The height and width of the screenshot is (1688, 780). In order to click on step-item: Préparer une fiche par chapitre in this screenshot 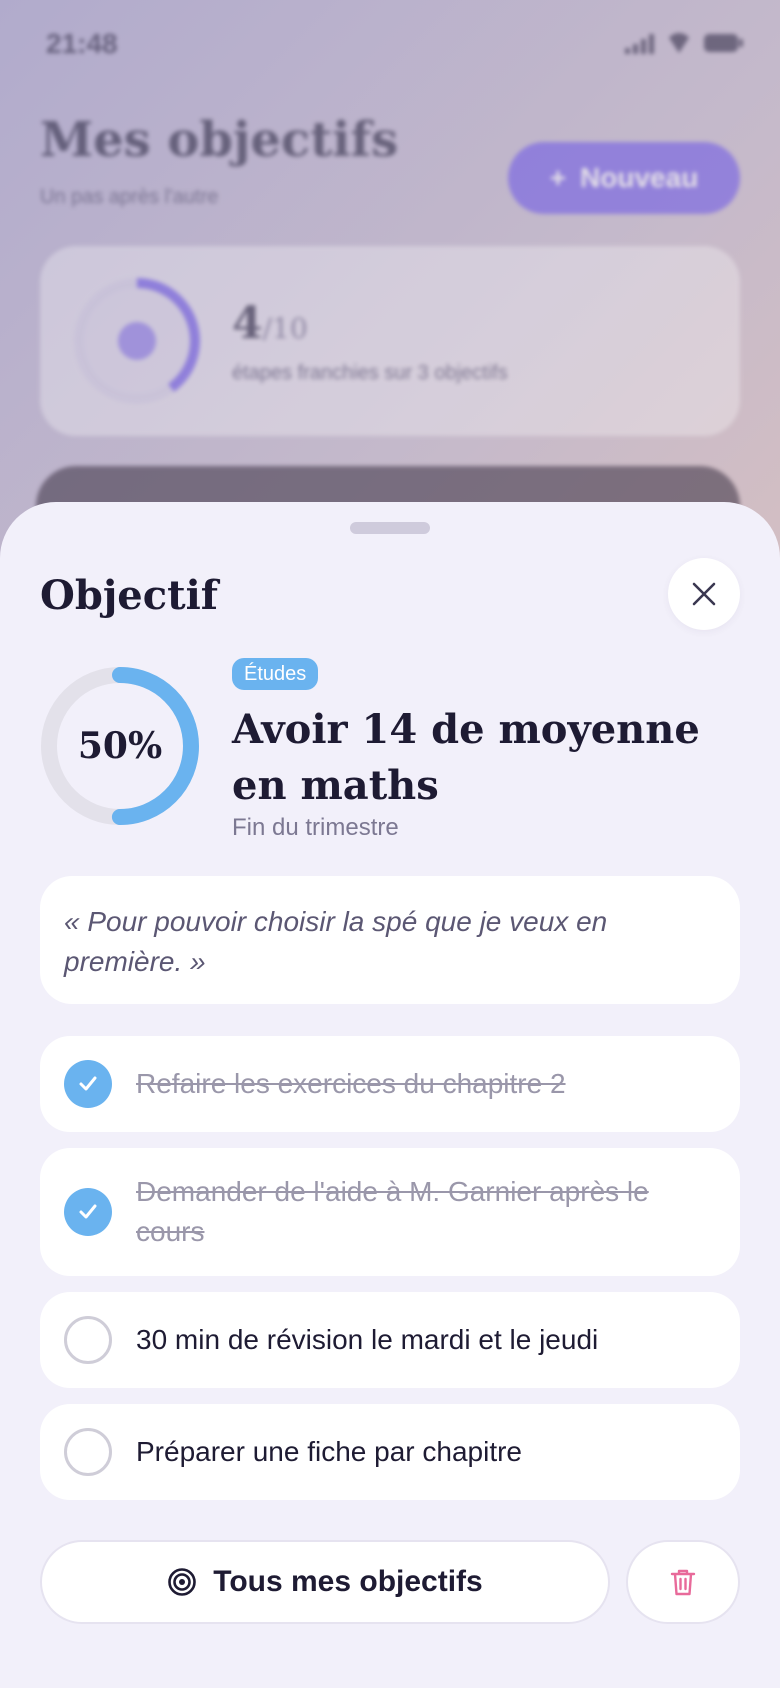, I will do `click(390, 1452)`.